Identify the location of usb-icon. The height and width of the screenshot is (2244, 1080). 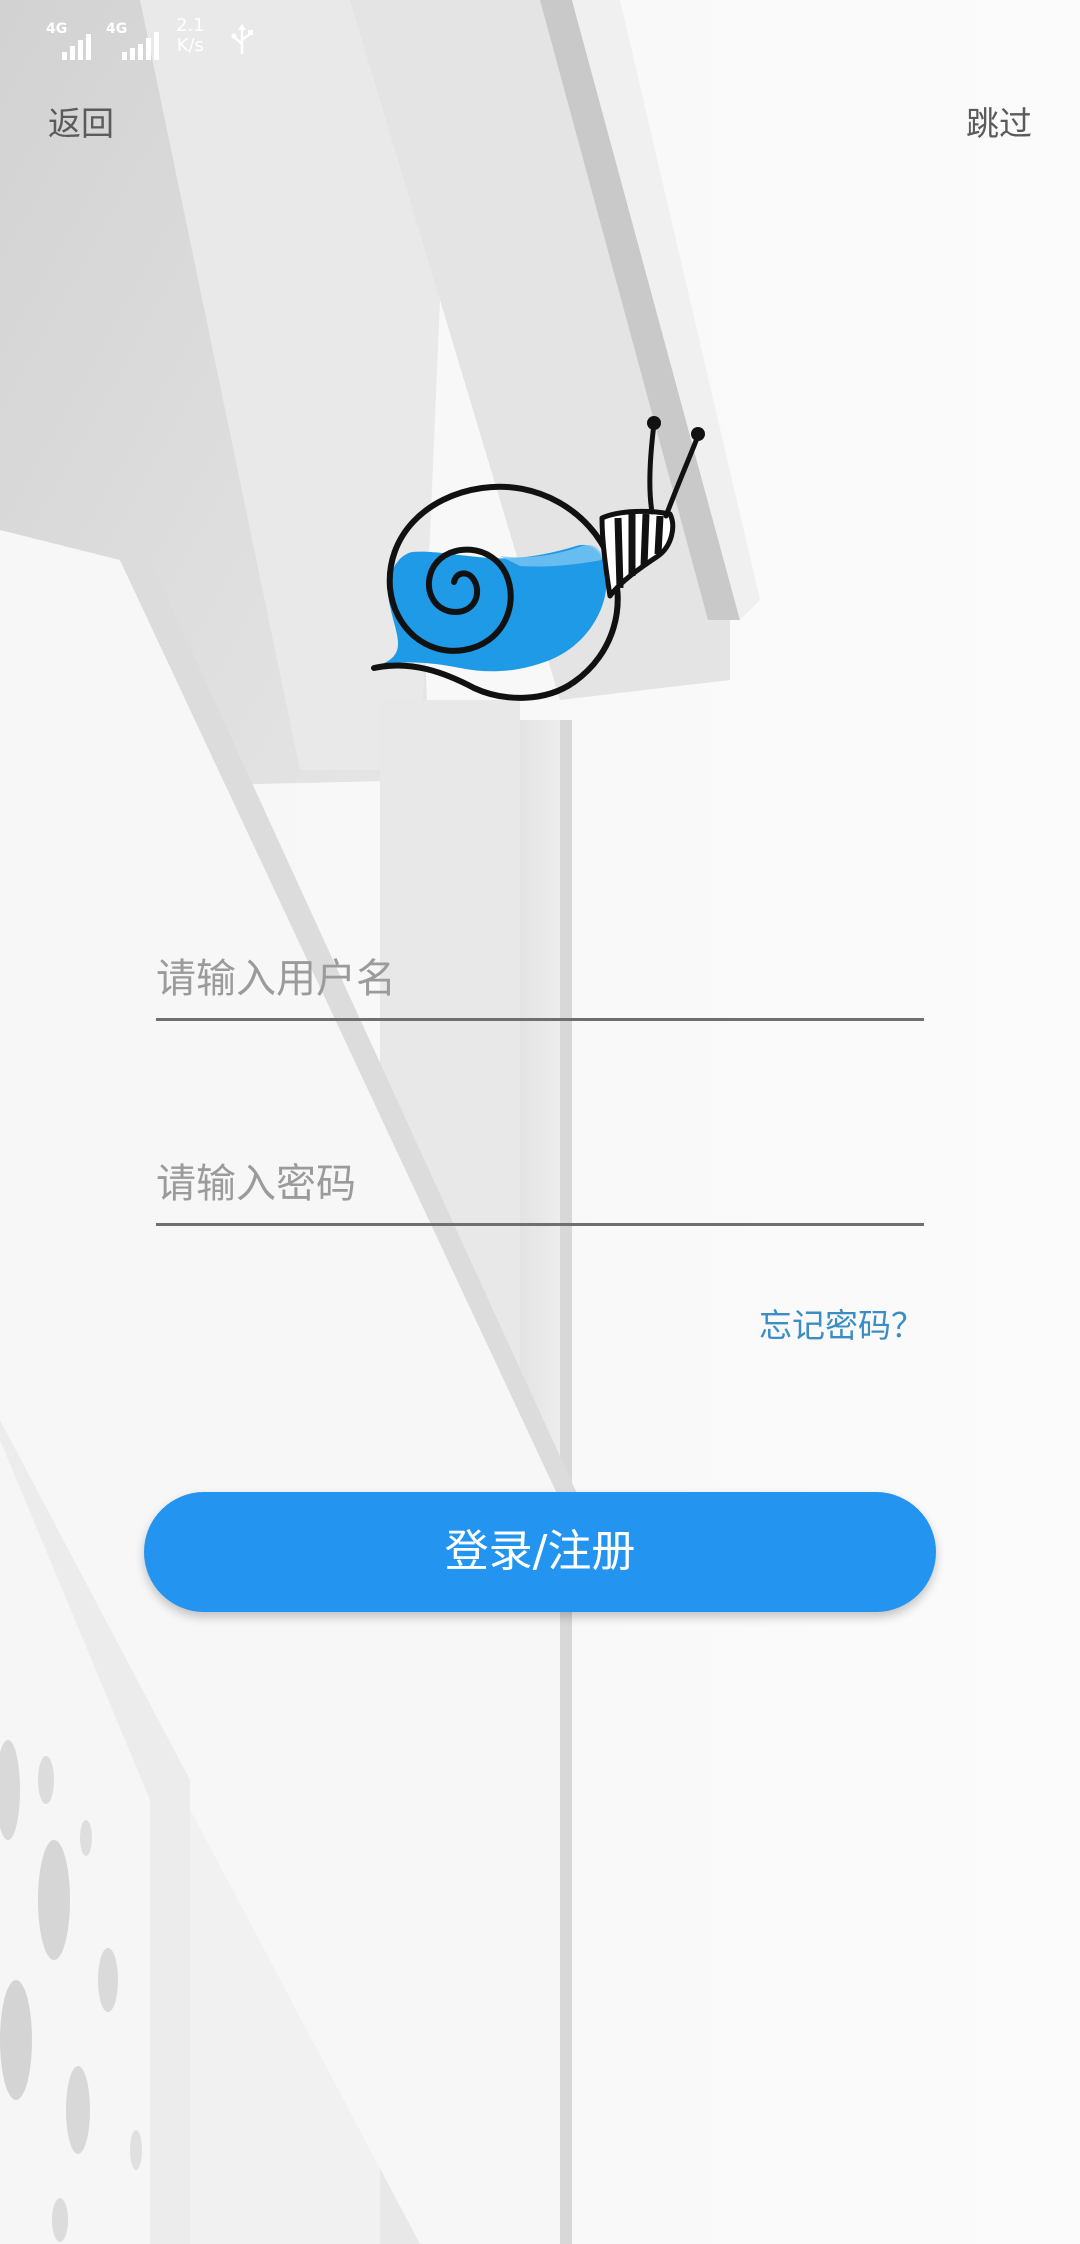
(242, 39).